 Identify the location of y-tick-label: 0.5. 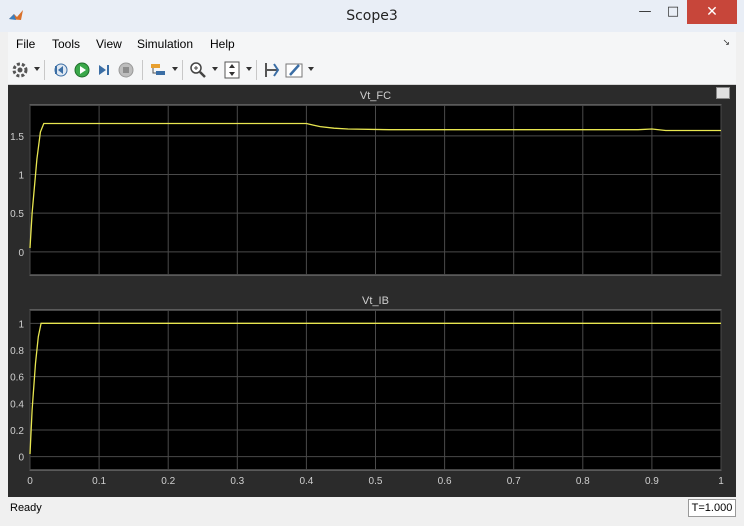
(17, 214).